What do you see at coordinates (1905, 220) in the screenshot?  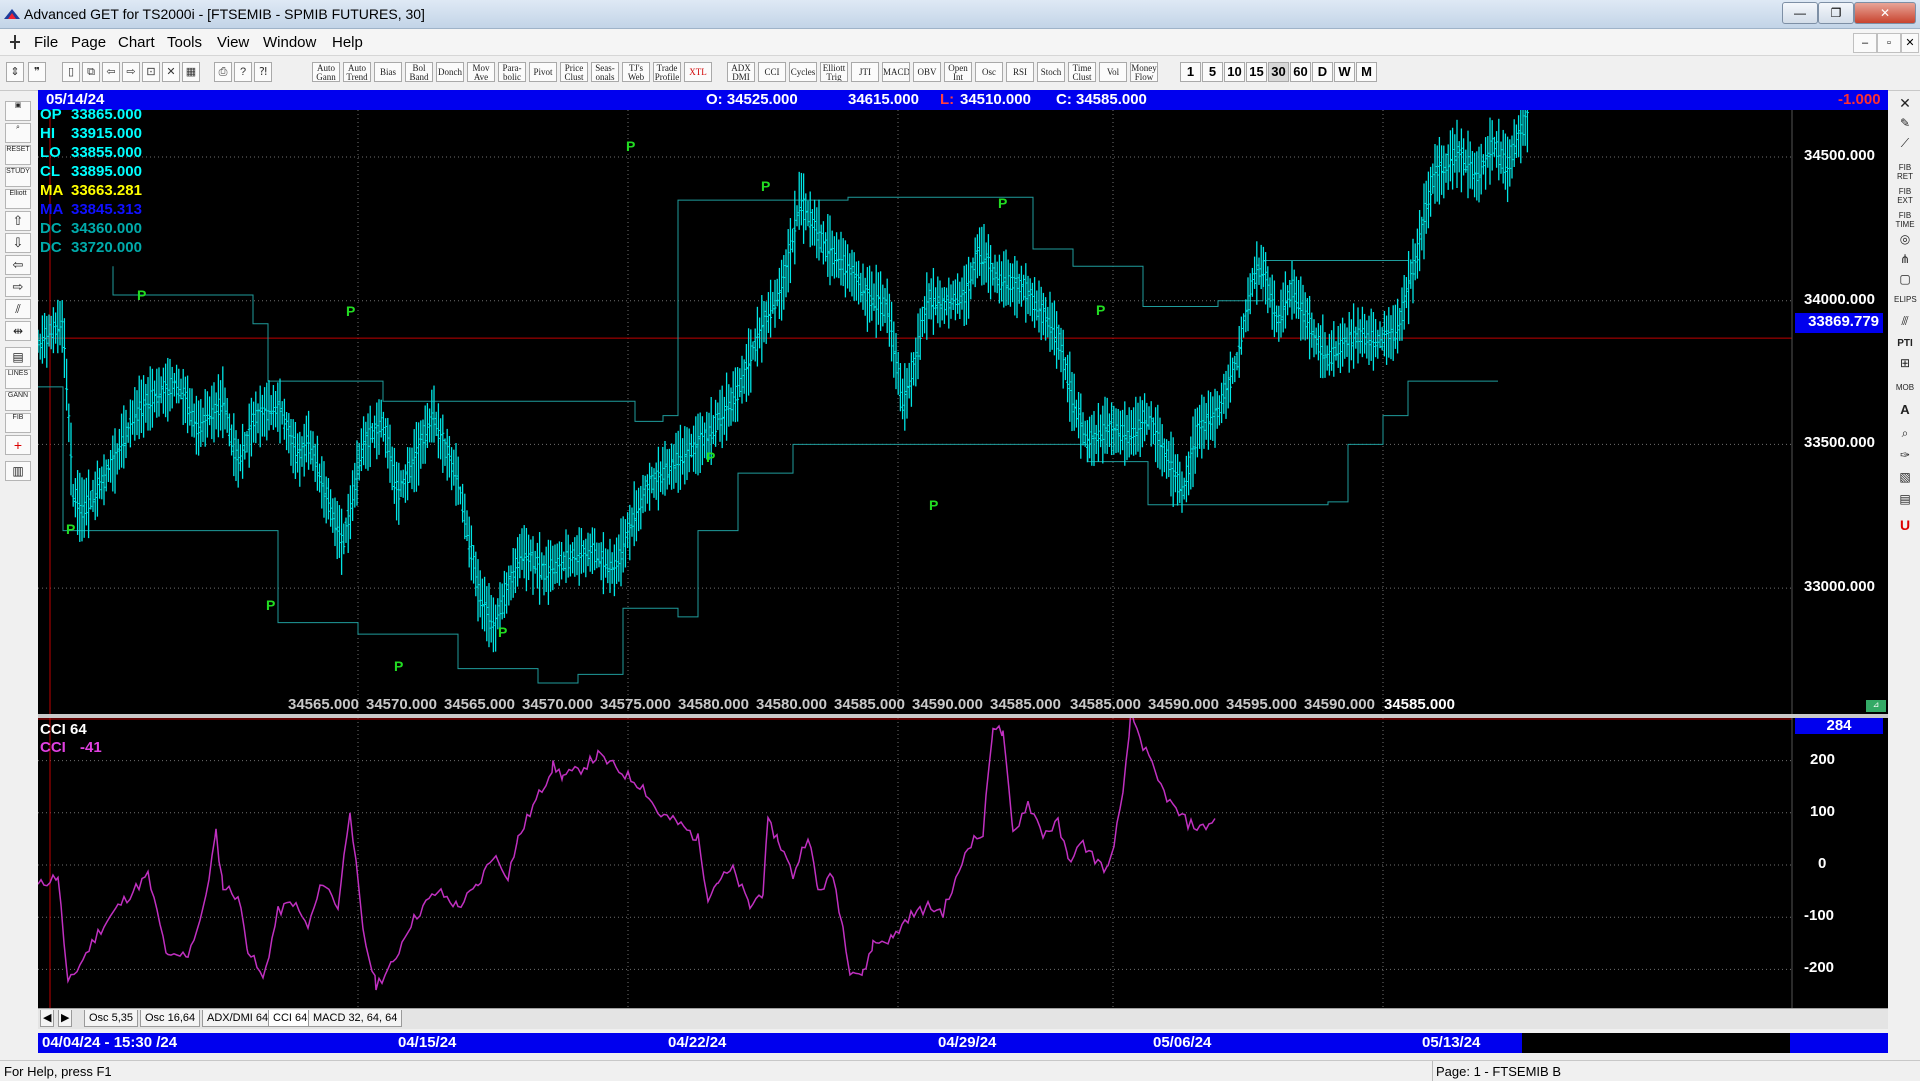 I see `fib-time-button: FIB TIME` at bounding box center [1905, 220].